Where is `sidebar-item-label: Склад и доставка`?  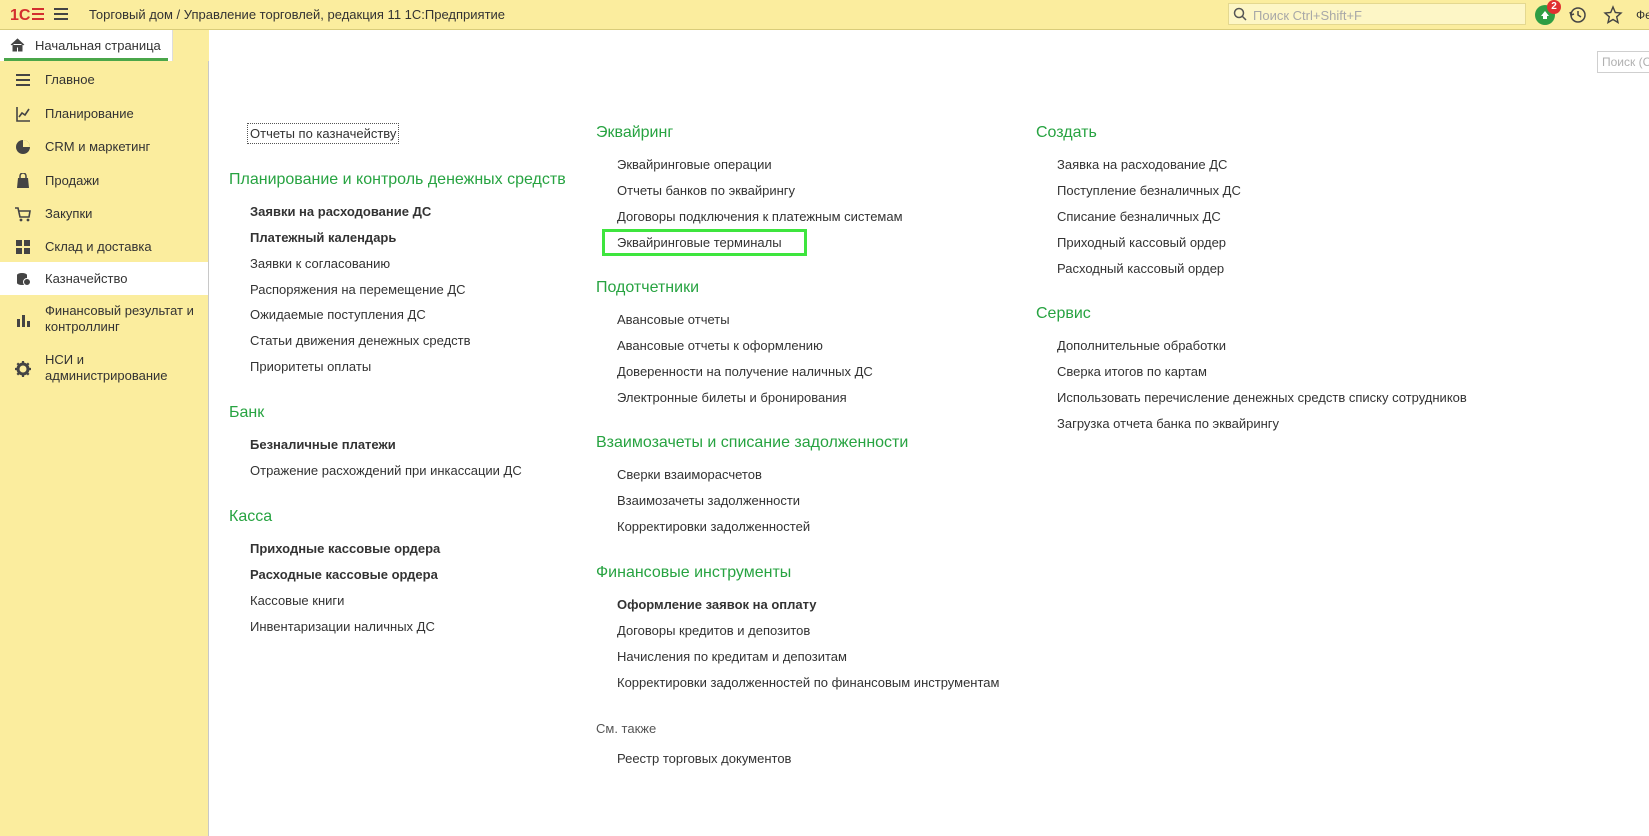 sidebar-item-label: Склад и доставка is located at coordinates (98, 246).